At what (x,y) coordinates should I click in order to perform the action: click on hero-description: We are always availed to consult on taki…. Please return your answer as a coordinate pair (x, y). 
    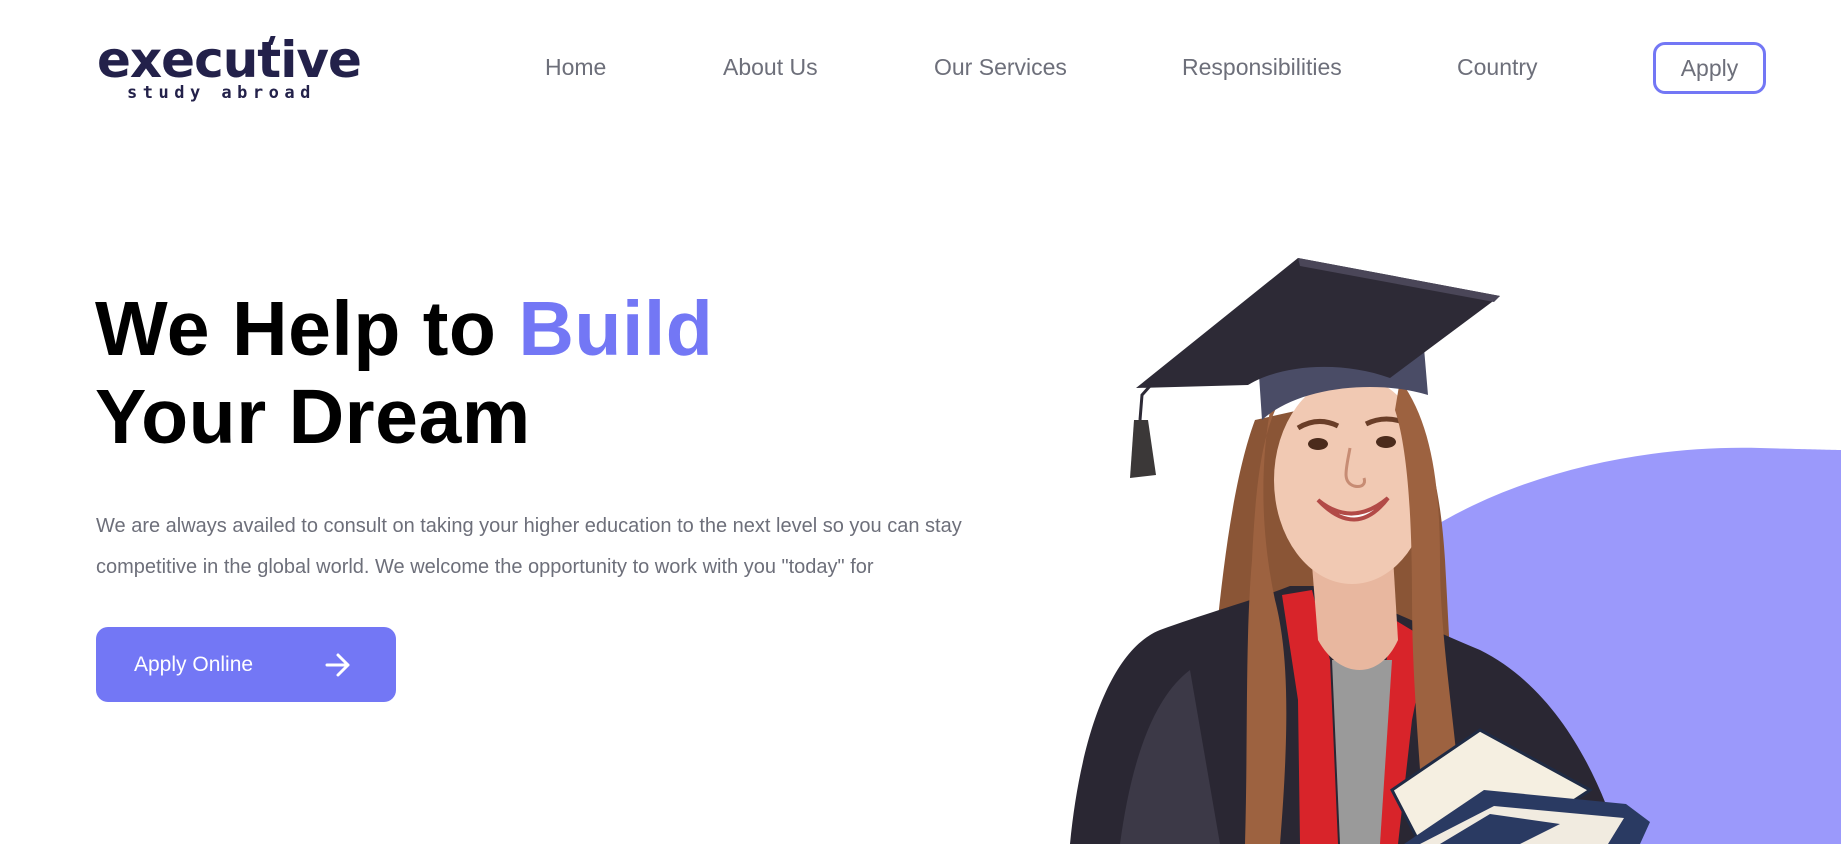
    Looking at the image, I should click on (529, 546).